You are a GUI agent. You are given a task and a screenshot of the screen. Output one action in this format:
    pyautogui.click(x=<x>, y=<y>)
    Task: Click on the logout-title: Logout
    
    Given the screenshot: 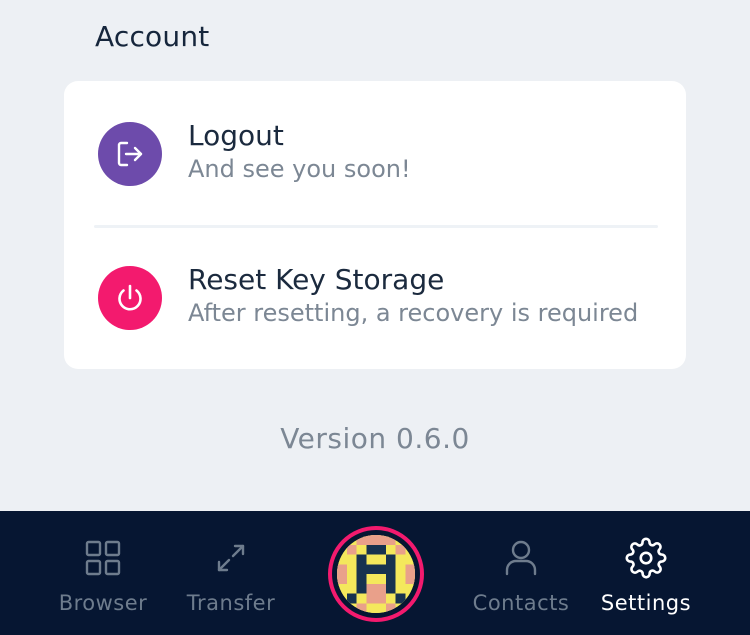 What is the action you would take?
    pyautogui.click(x=236, y=135)
    